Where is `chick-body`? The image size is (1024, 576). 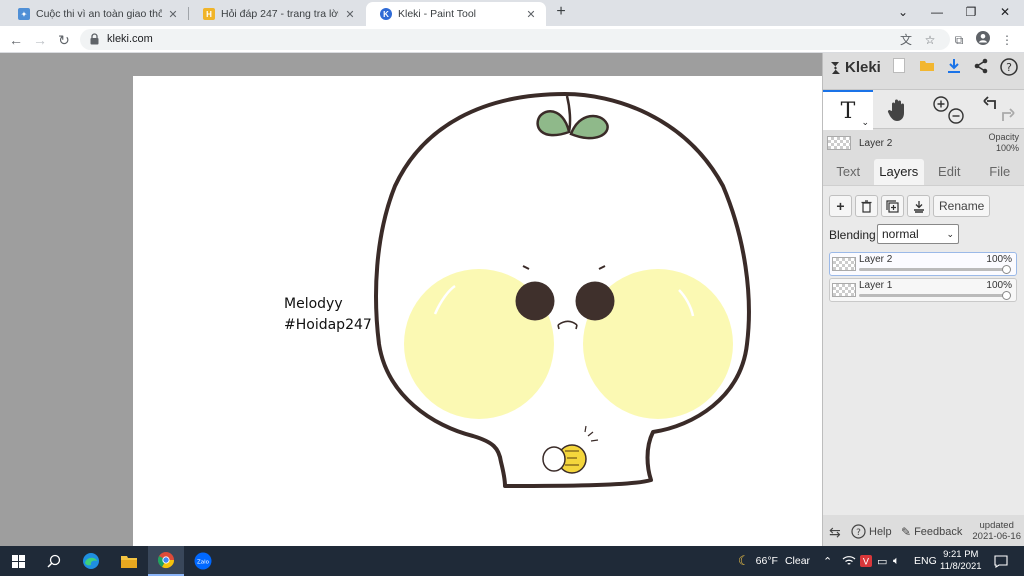
chick-body is located at coordinates (554, 459).